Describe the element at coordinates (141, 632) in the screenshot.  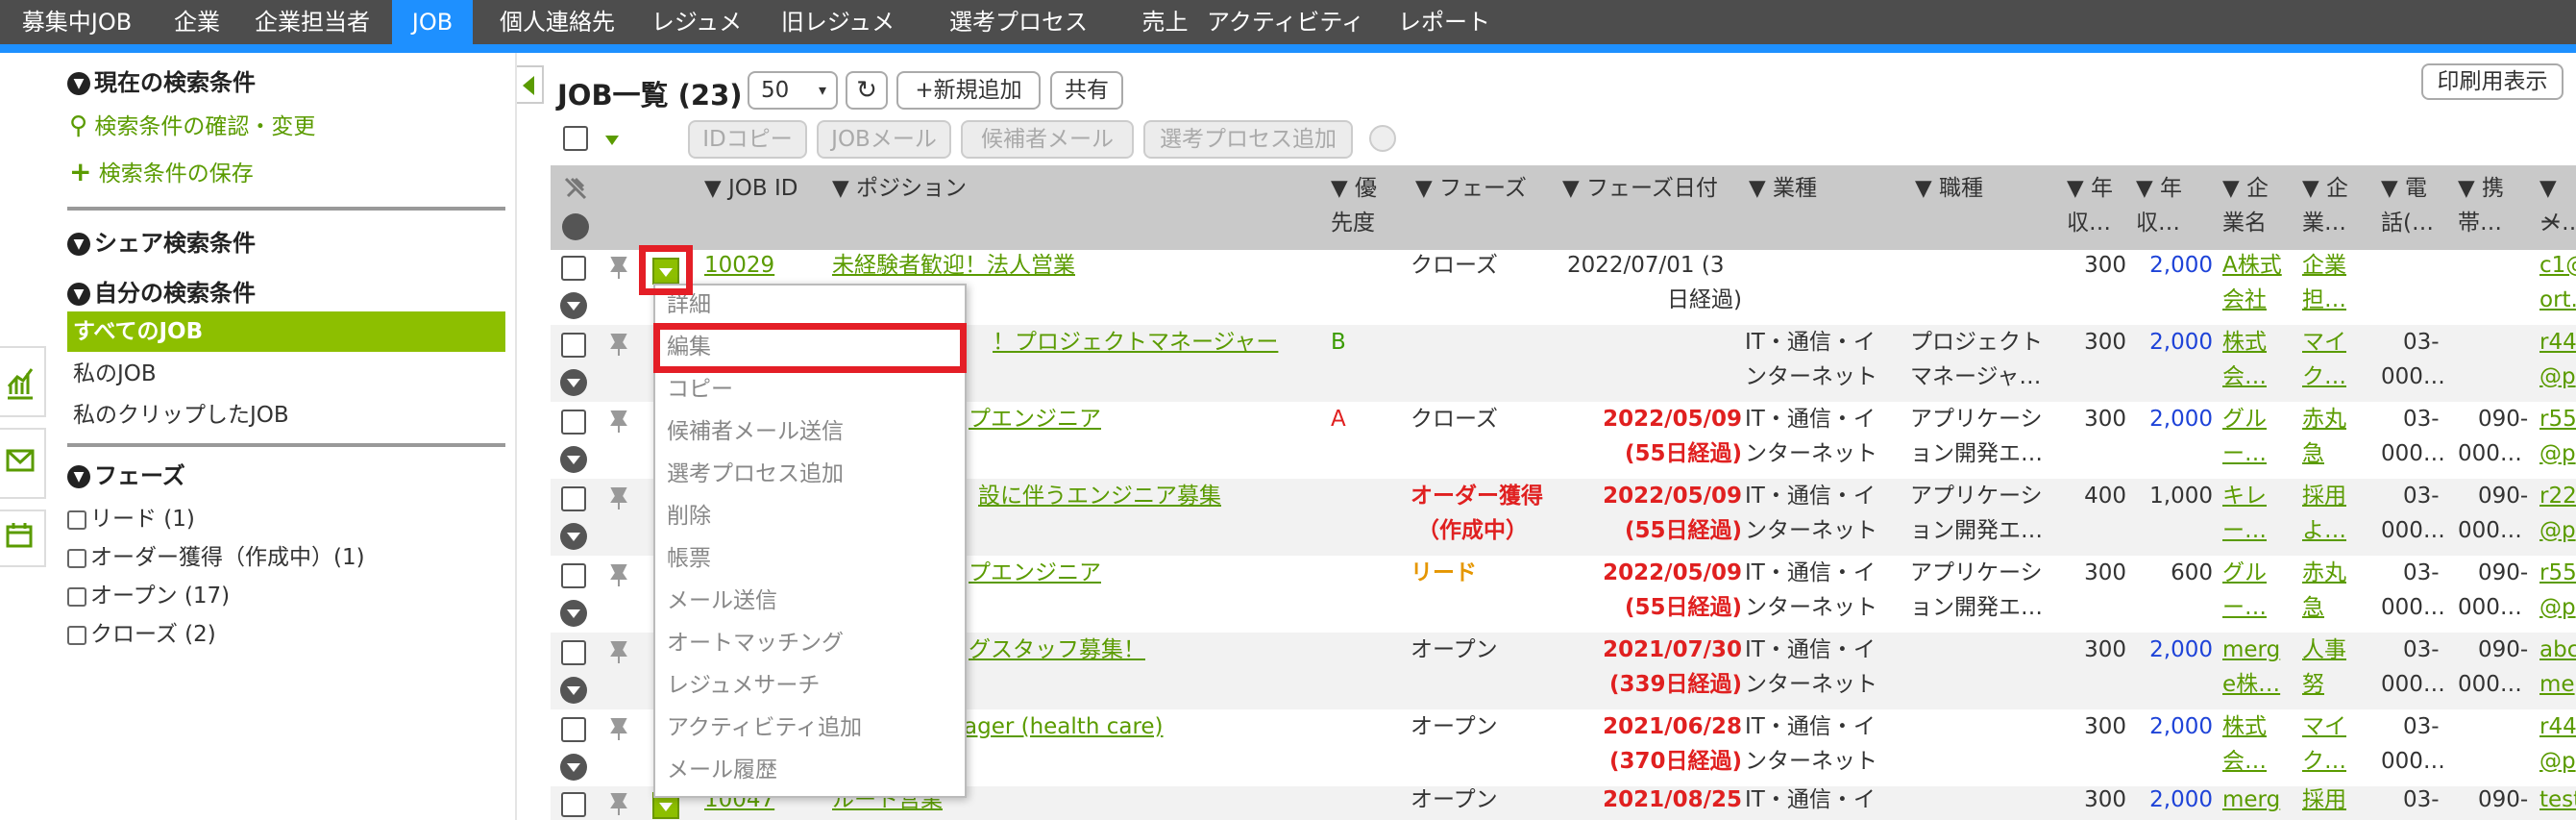
I see `phase-filter-close: クローズ (2)` at that location.